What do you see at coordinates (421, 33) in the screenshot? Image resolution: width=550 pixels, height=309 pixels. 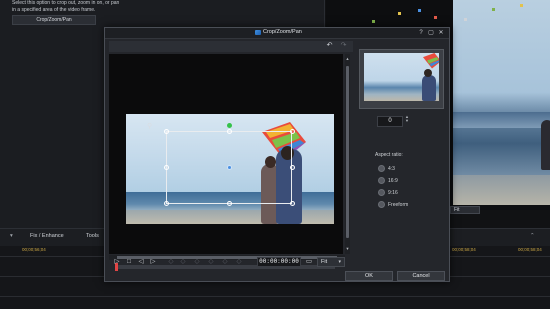 I see `help-button: ?` at bounding box center [421, 33].